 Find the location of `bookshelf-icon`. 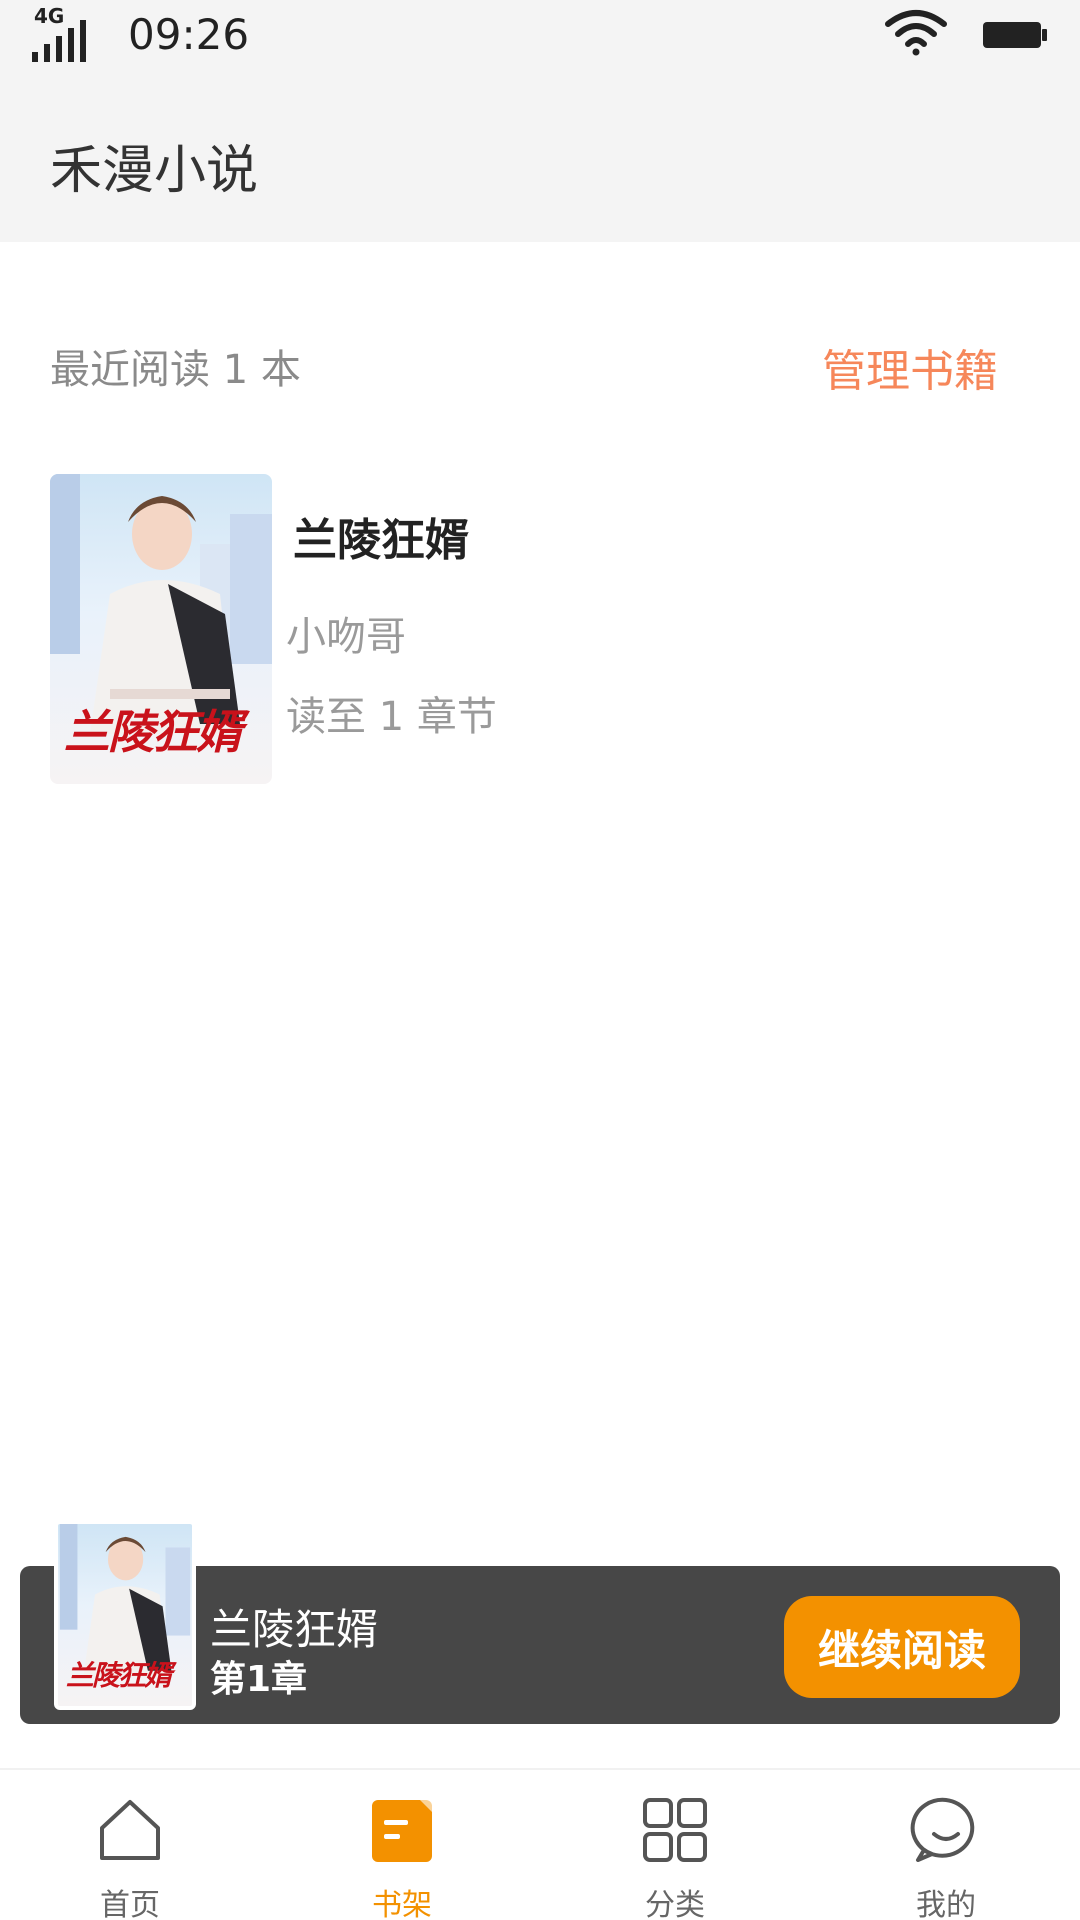

bookshelf-icon is located at coordinates (402, 1831).